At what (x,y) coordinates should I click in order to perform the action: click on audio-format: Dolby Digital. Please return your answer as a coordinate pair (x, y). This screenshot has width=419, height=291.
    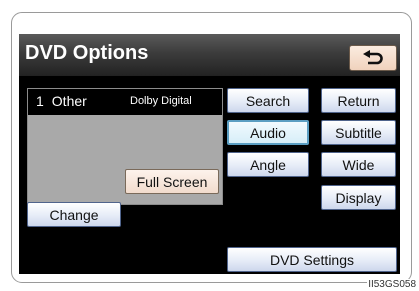
    Looking at the image, I should click on (161, 101).